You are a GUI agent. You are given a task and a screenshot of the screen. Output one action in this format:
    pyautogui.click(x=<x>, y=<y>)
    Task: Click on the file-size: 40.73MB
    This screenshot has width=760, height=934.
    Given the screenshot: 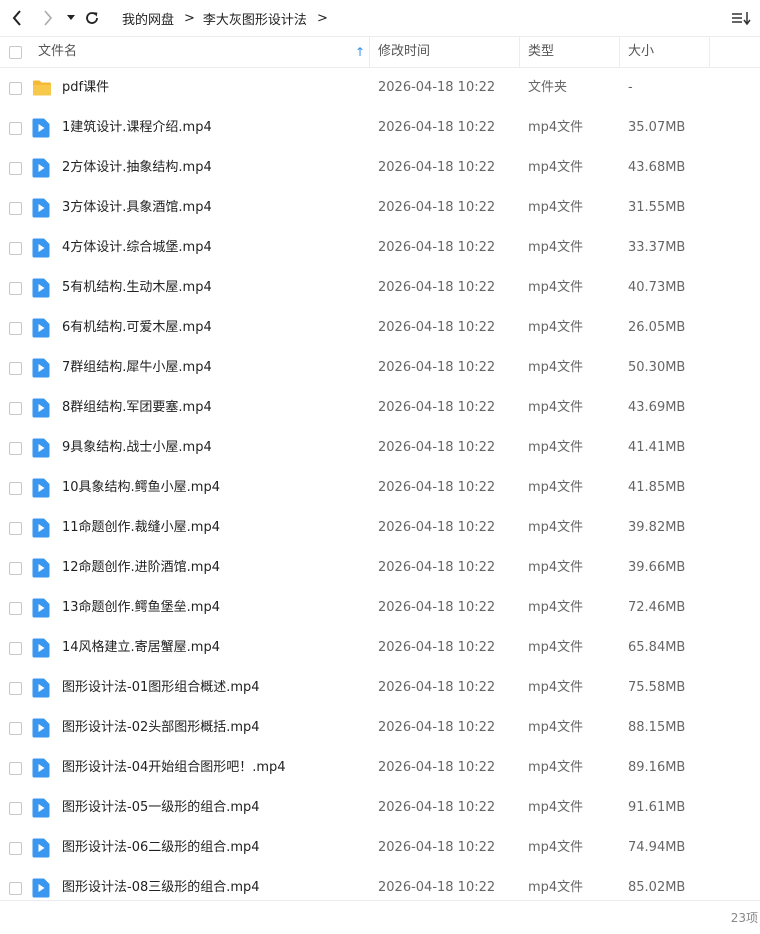 What is the action you would take?
    pyautogui.click(x=657, y=287)
    